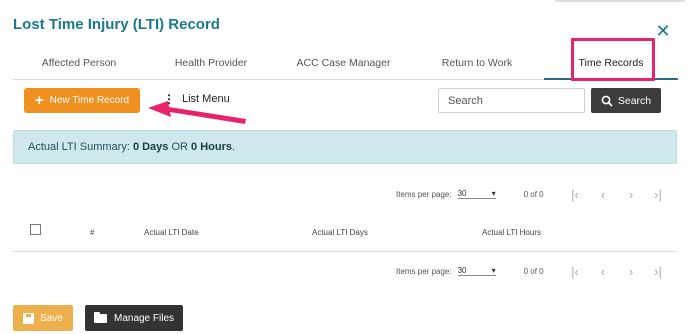 The image size is (688, 334). What do you see at coordinates (29, 318) in the screenshot?
I see `floppy-disk-icon` at bounding box center [29, 318].